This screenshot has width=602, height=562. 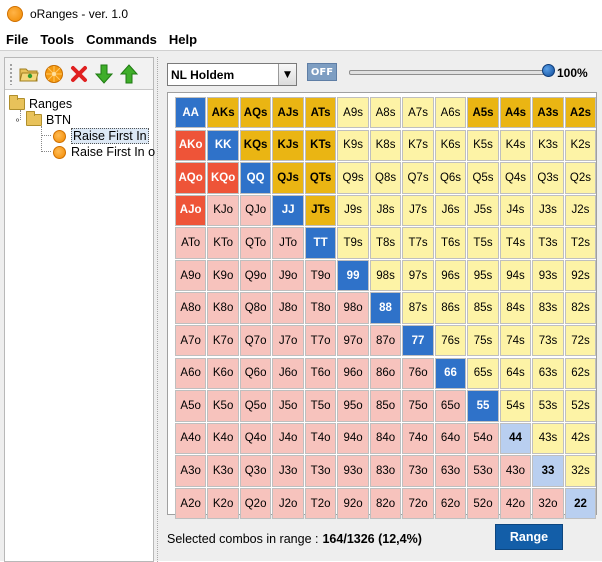 What do you see at coordinates (29, 74) in the screenshot?
I see `open-folder-button` at bounding box center [29, 74].